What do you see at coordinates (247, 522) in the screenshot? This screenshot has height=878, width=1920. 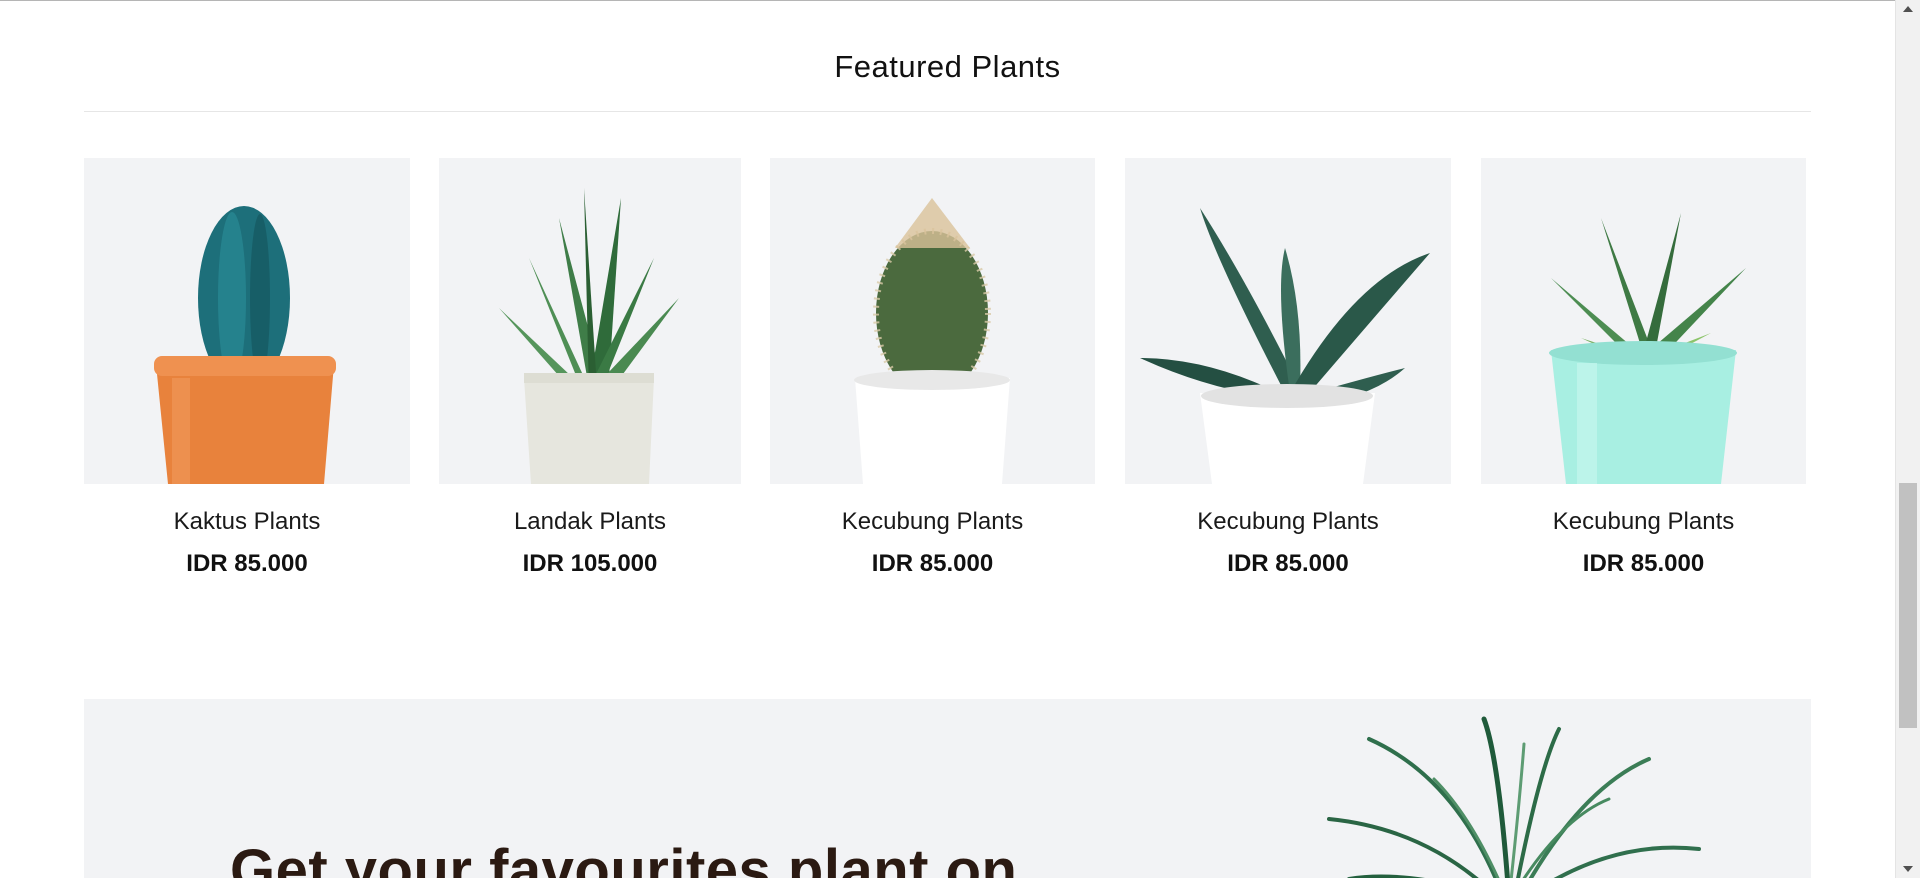 I see `product-name: Kaktus Plants` at bounding box center [247, 522].